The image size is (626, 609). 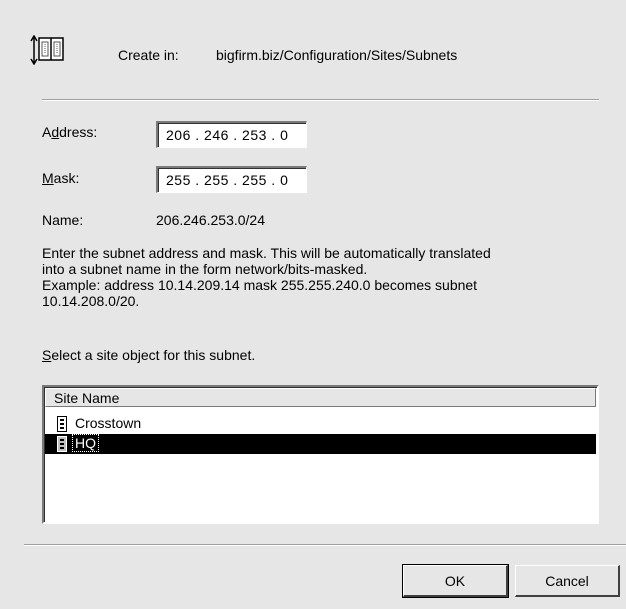 I want to click on mask-label: Mask:, so click(x=61, y=178).